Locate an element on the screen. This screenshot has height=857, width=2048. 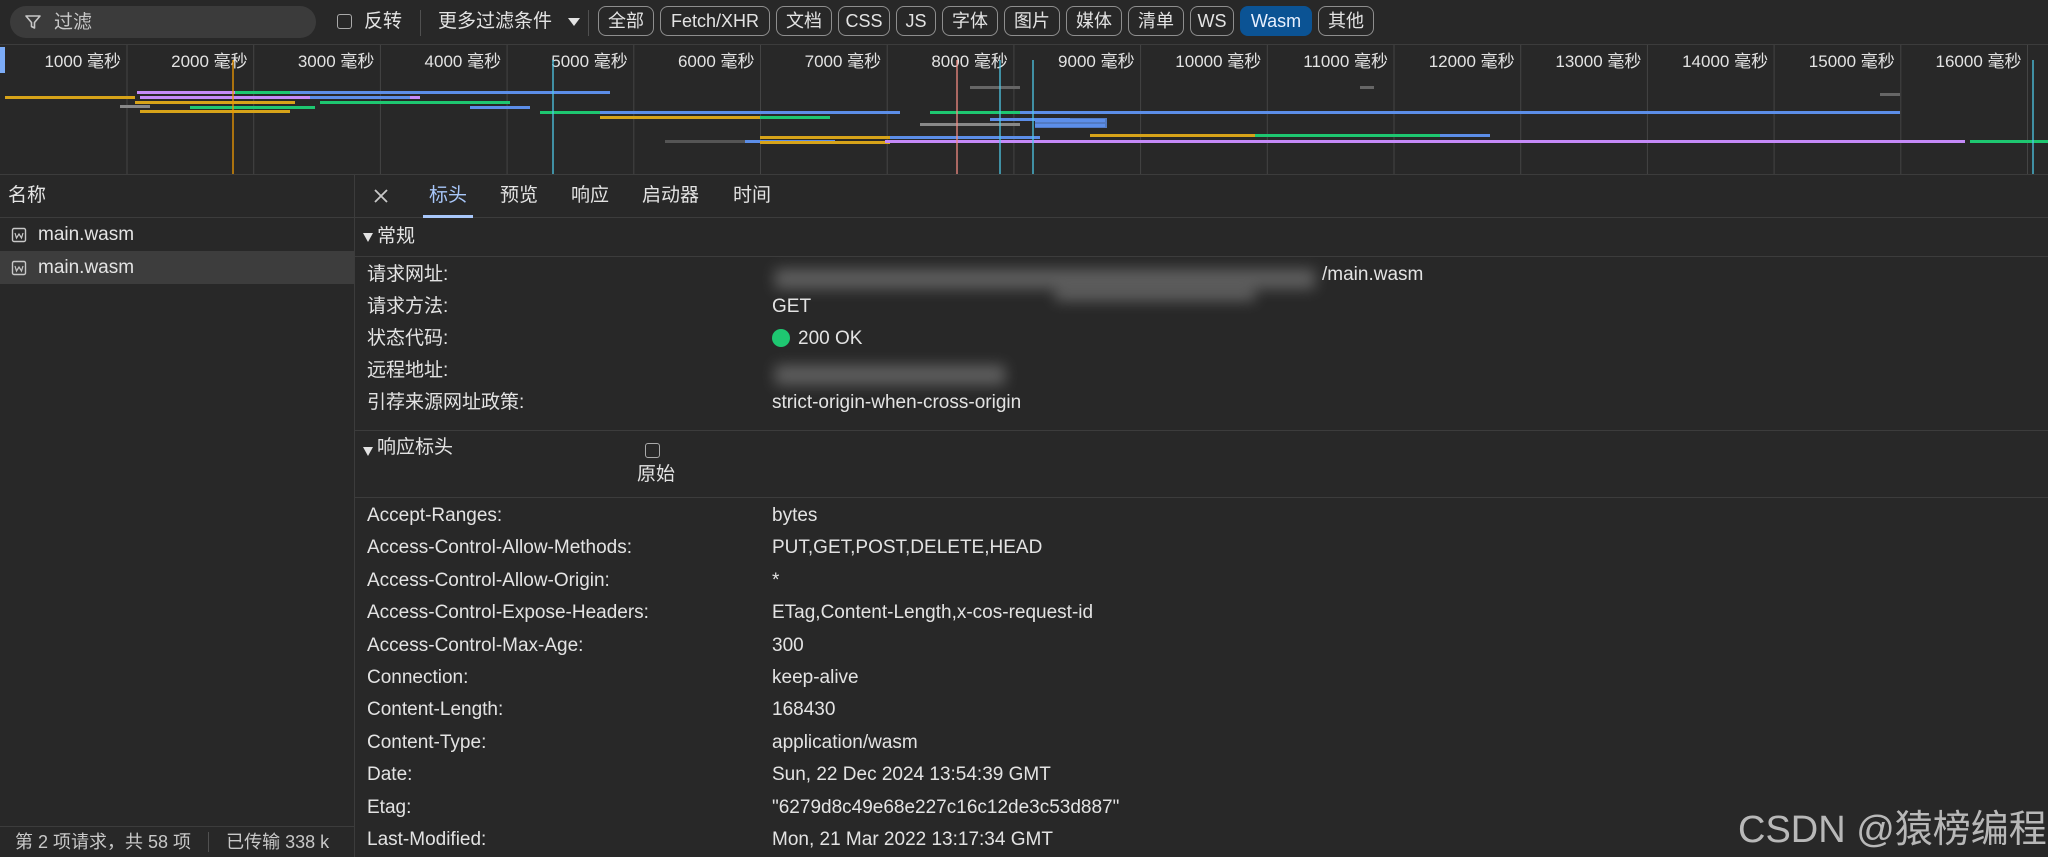
header-key: 请求网址: is located at coordinates (408, 274).